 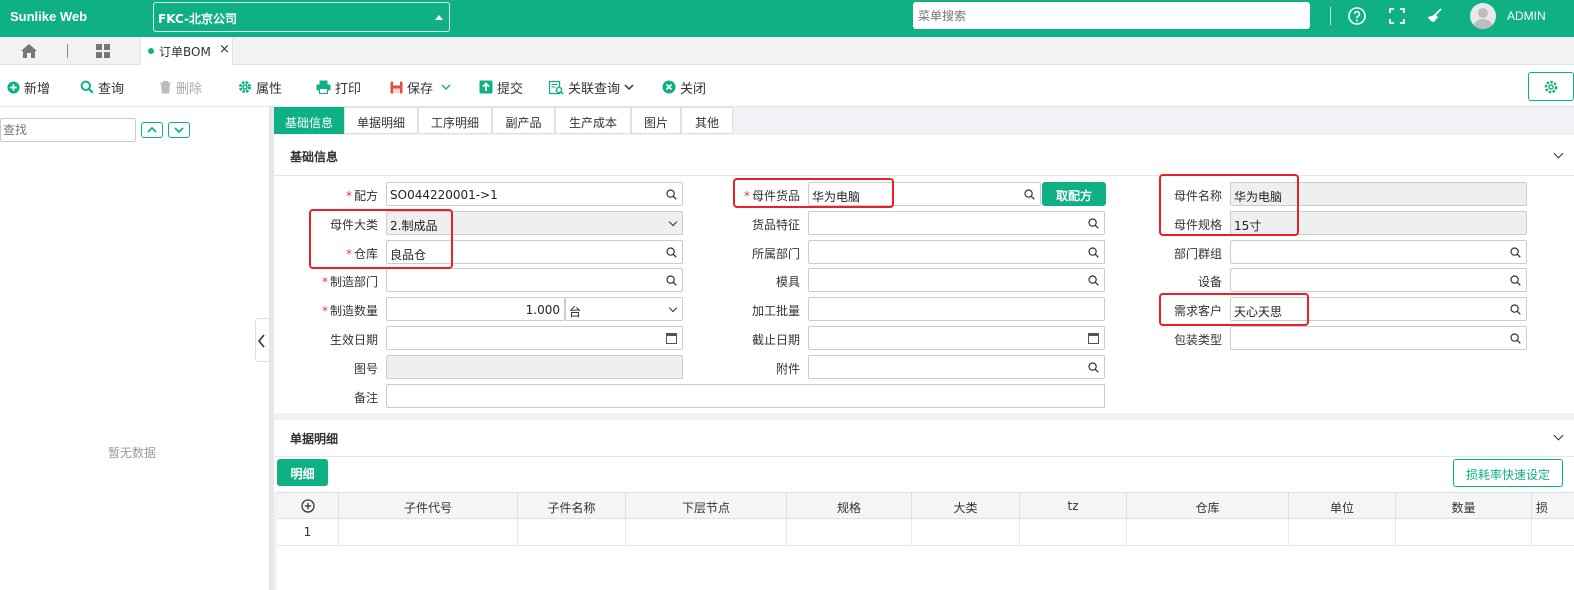 I want to click on tab-other: 其他, so click(x=707, y=120).